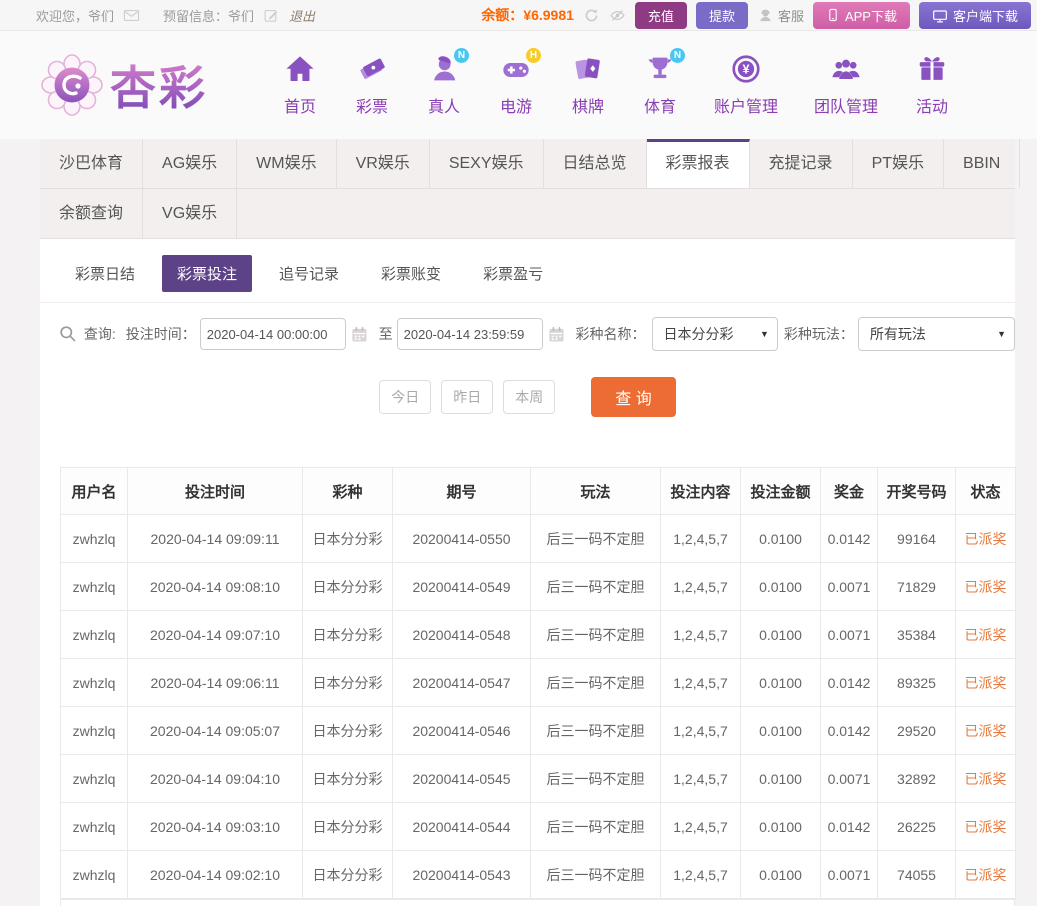 The height and width of the screenshot is (906, 1037). I want to click on tab: VR娱乐, so click(383, 163).